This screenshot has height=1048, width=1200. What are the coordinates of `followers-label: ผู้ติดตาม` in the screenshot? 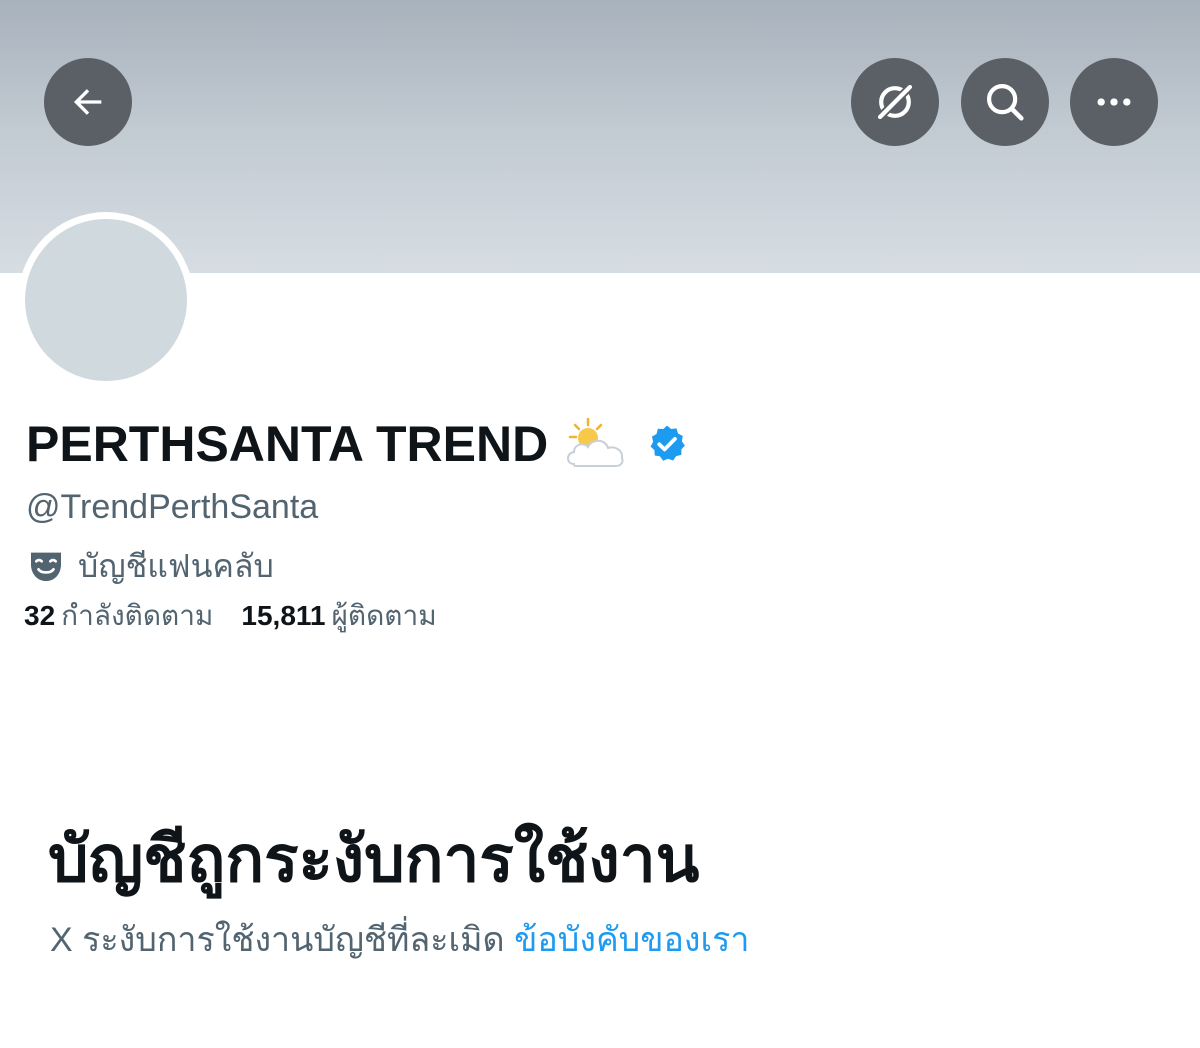 It's located at (384, 615).